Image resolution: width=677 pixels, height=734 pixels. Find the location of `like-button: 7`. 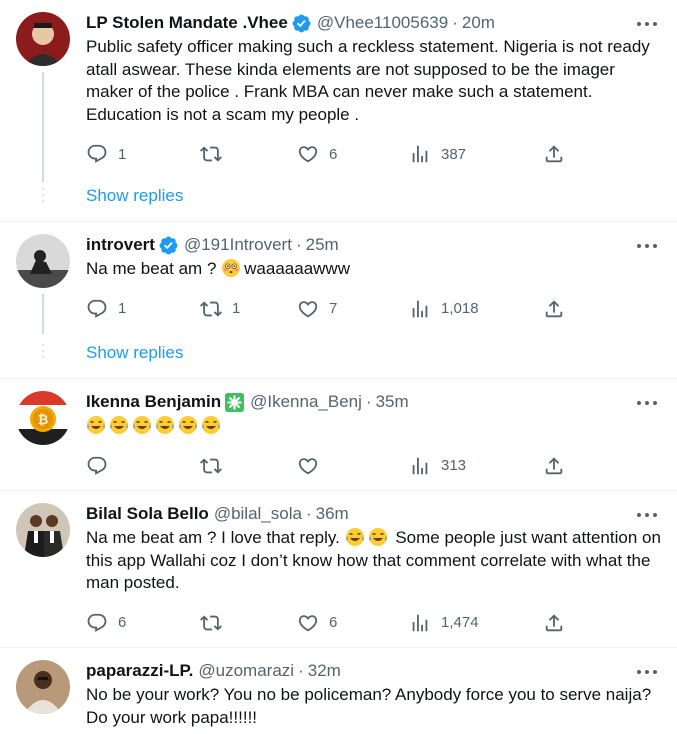

like-button: 7 is located at coordinates (353, 309).